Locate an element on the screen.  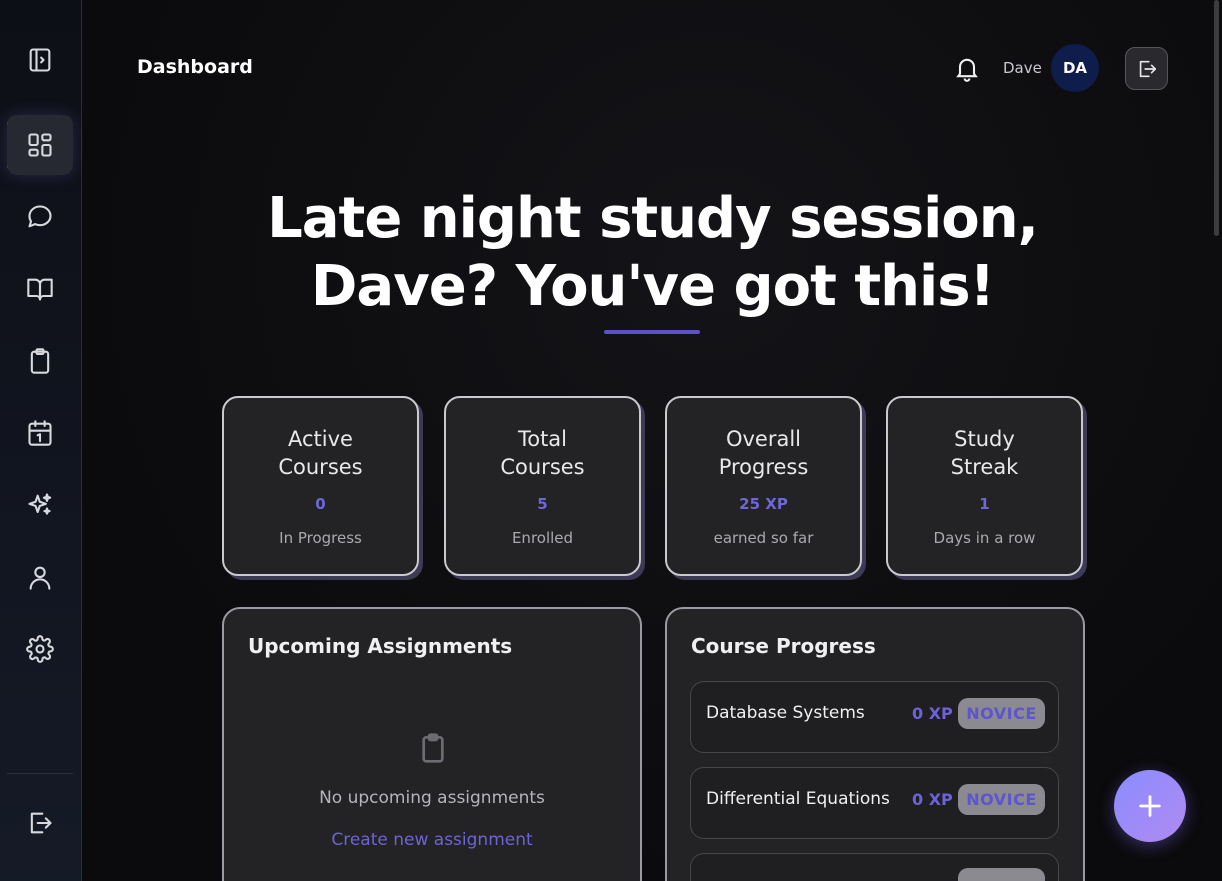
course-name: Differential Equations is located at coordinates (798, 799).